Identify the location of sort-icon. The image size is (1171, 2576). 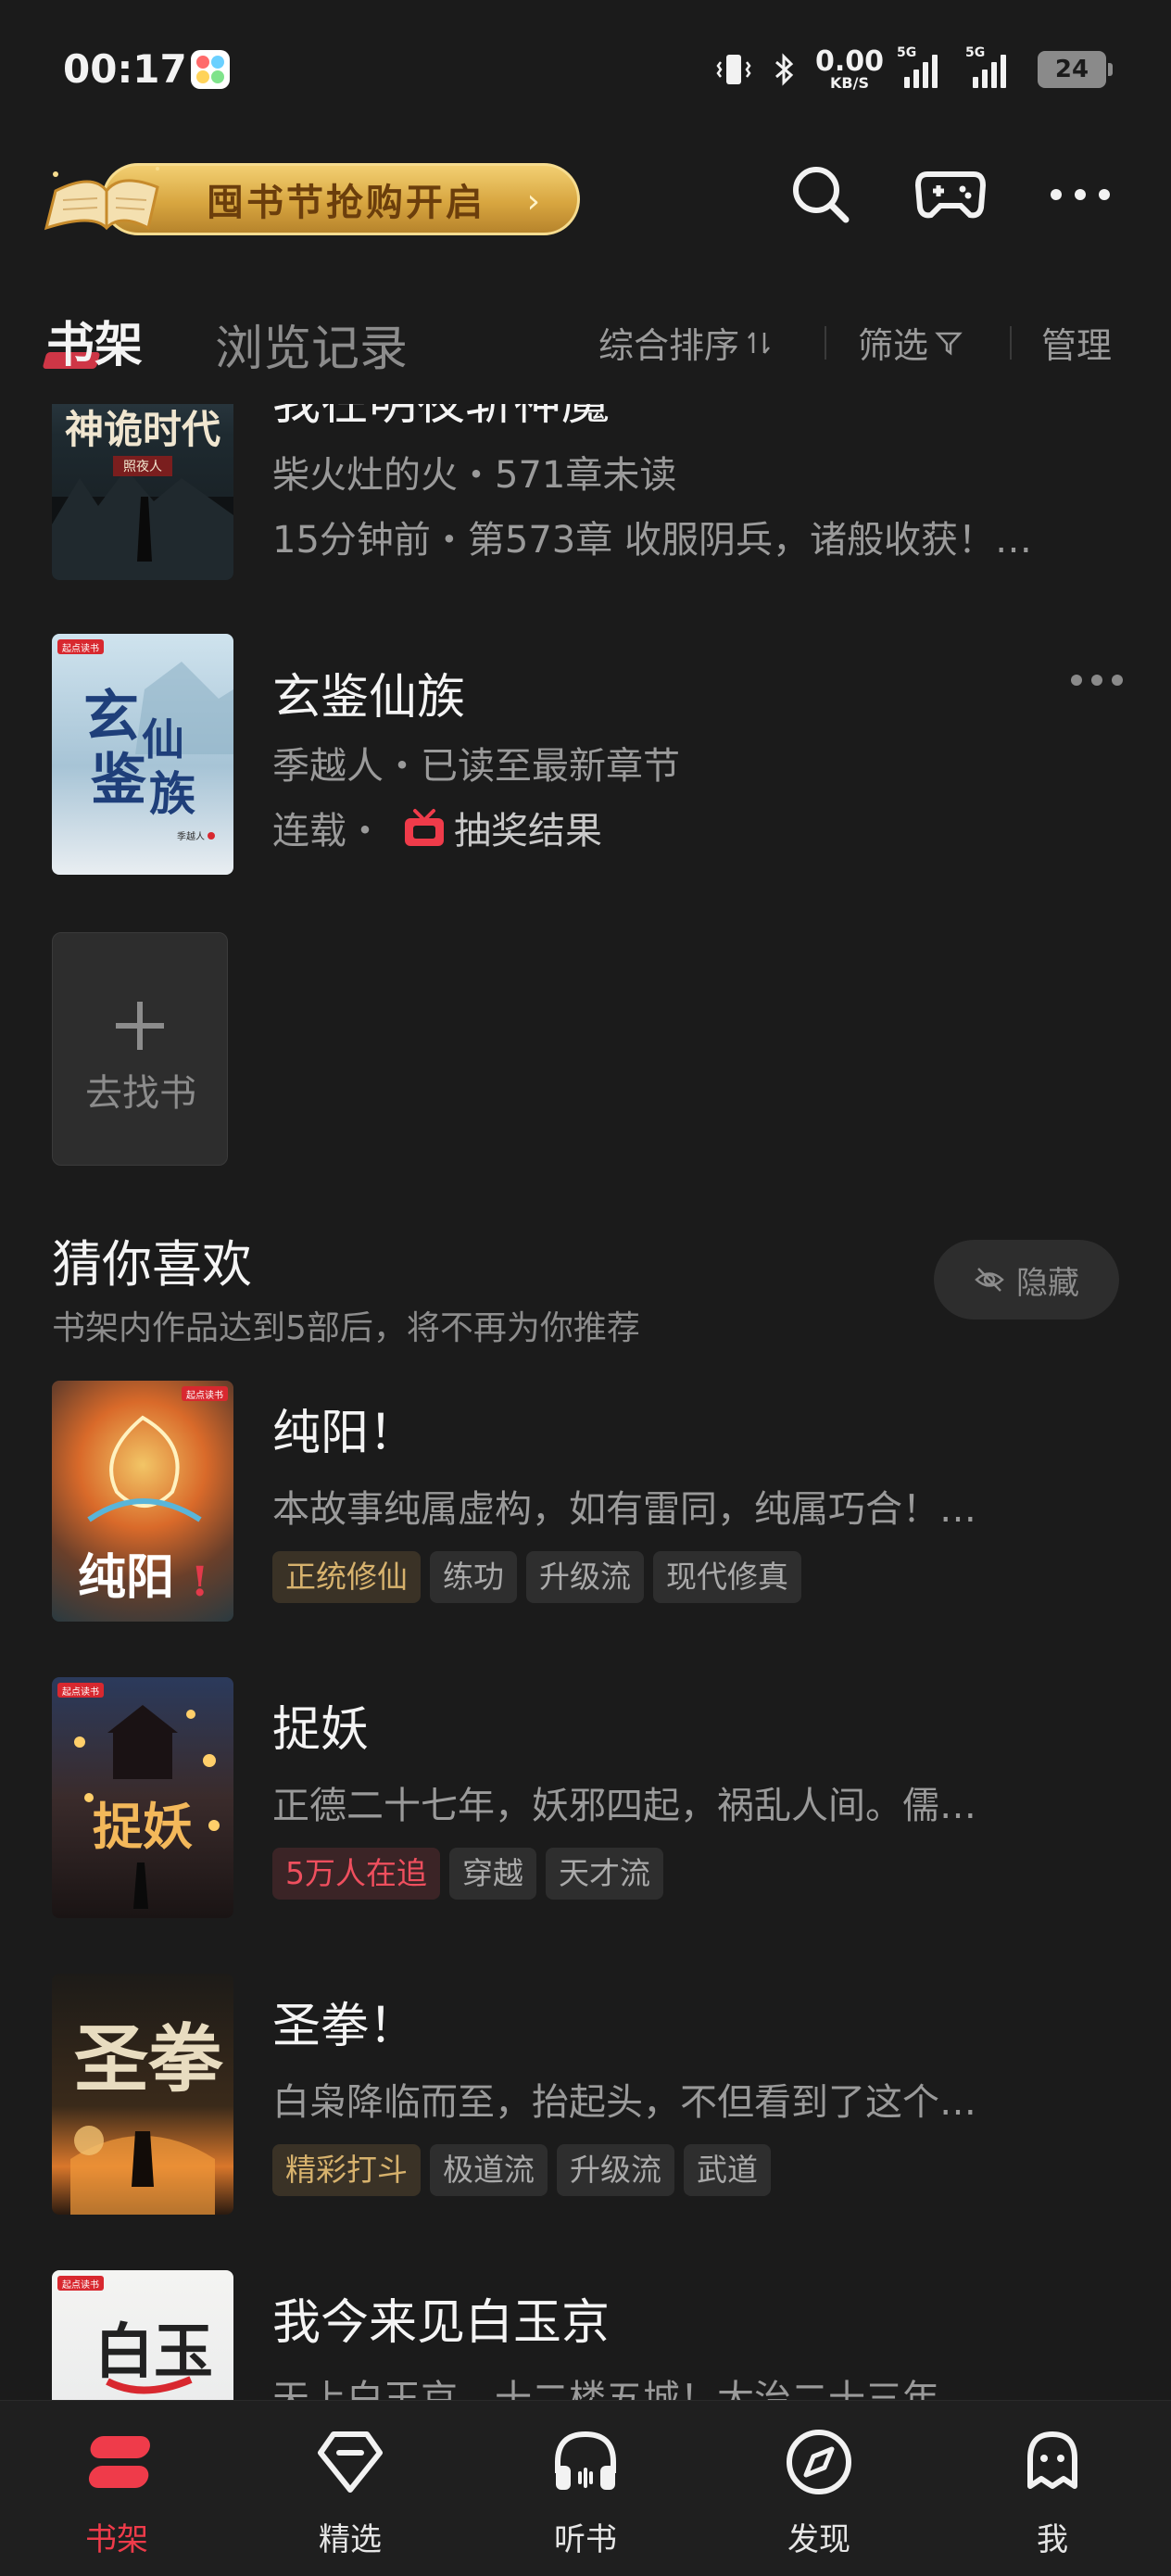
(759, 342).